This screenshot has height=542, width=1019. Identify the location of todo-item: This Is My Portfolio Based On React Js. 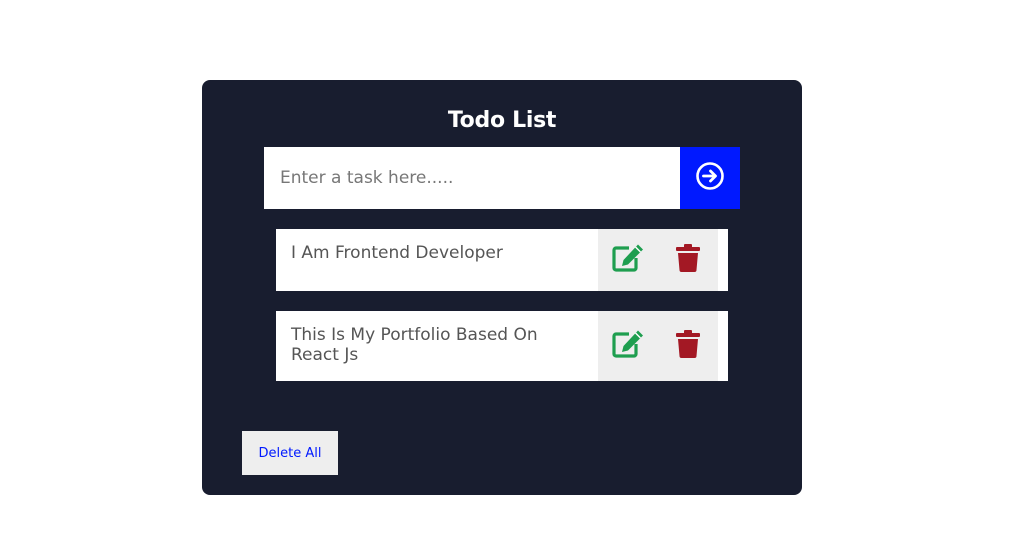
(502, 346).